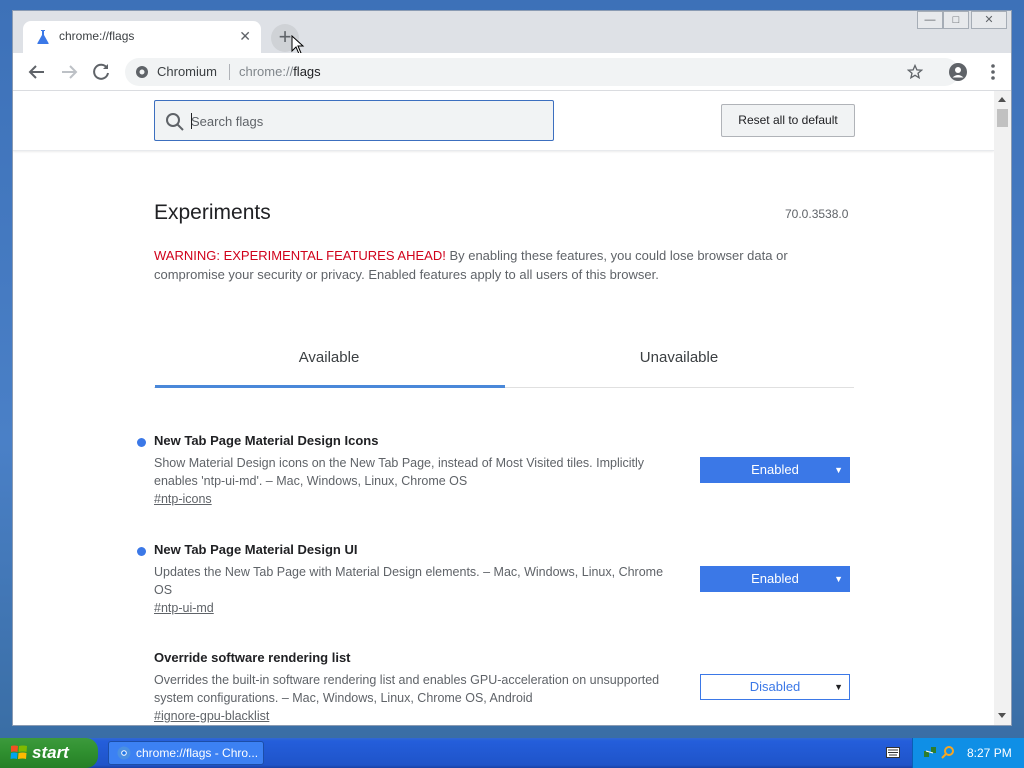 This screenshot has width=1024, height=768. What do you see at coordinates (142, 37) in the screenshot?
I see `tab-chrome-flags: chrome://flags ✕` at bounding box center [142, 37].